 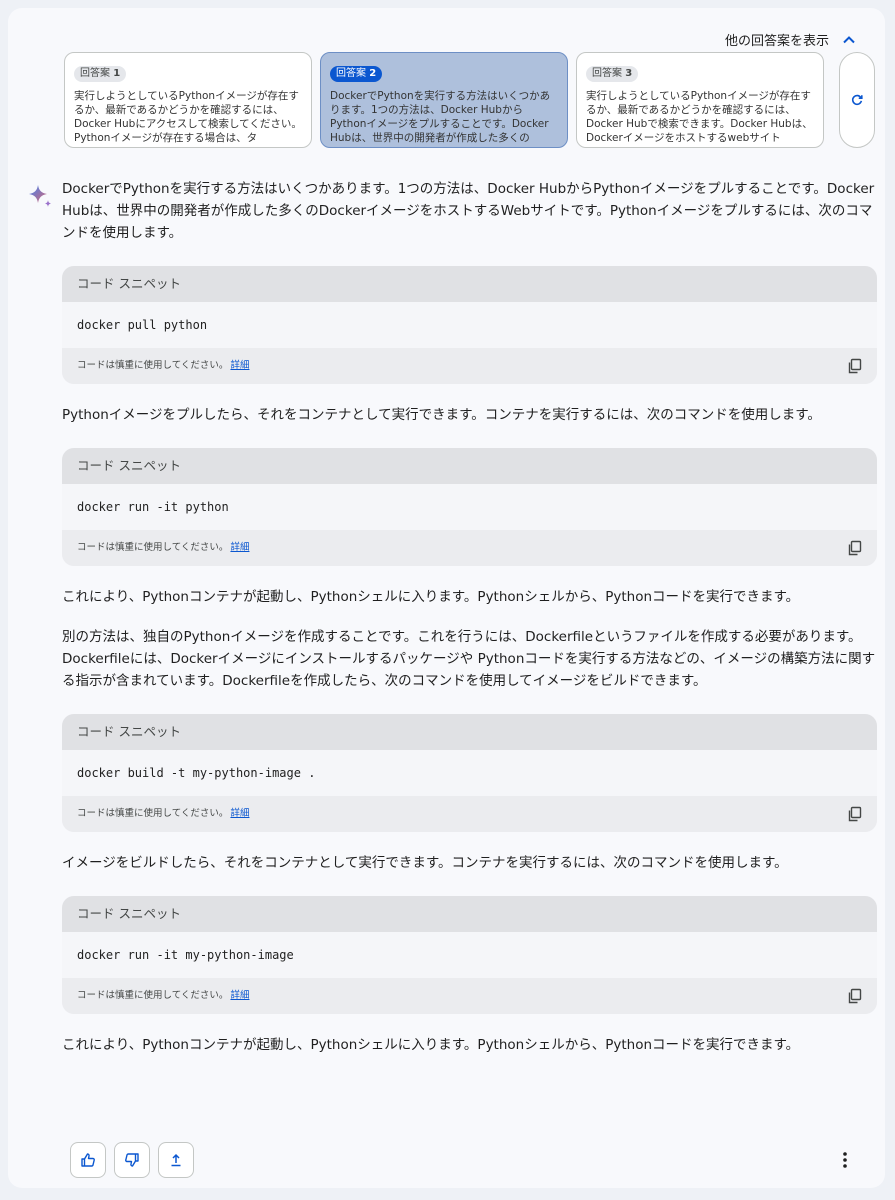 I want to click on regenerate-drafts-button, so click(x=857, y=100).